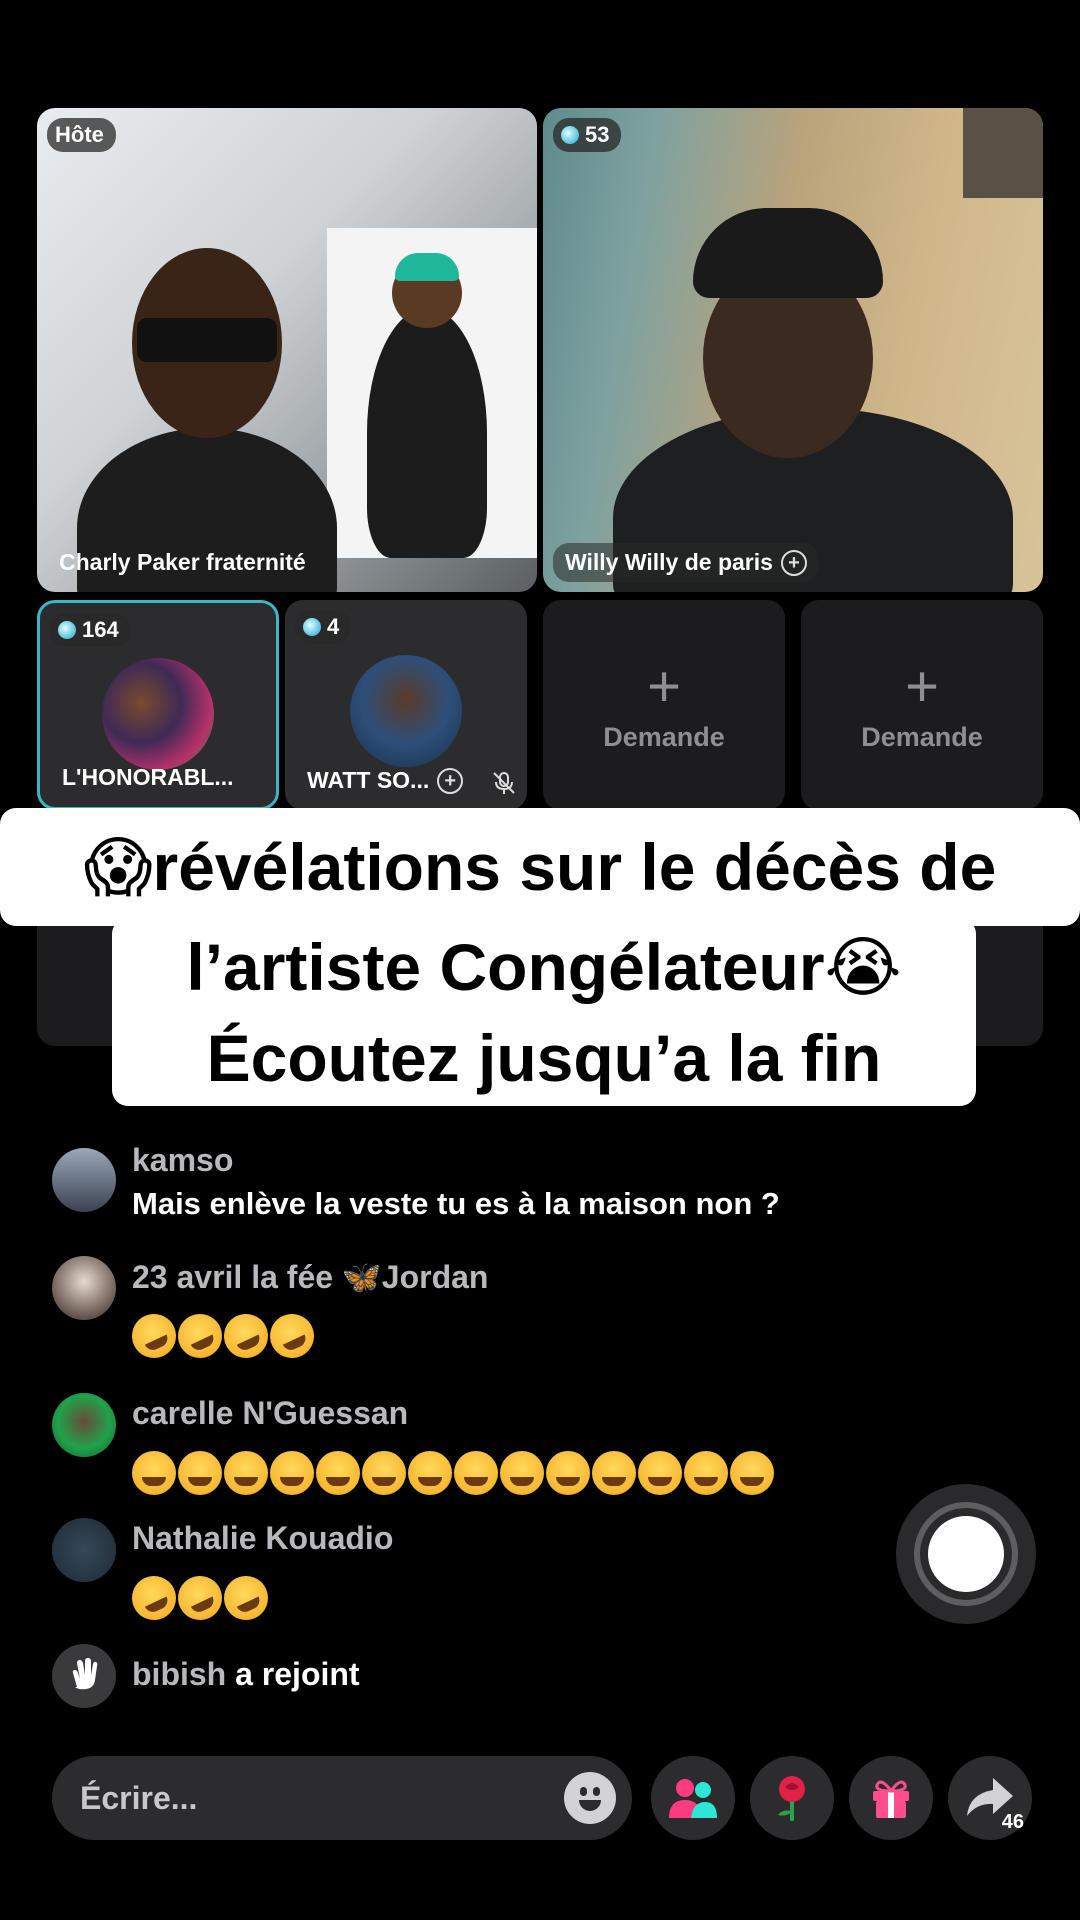  What do you see at coordinates (323, 627) in the screenshot?
I see `guest-2-count-badge: 4` at bounding box center [323, 627].